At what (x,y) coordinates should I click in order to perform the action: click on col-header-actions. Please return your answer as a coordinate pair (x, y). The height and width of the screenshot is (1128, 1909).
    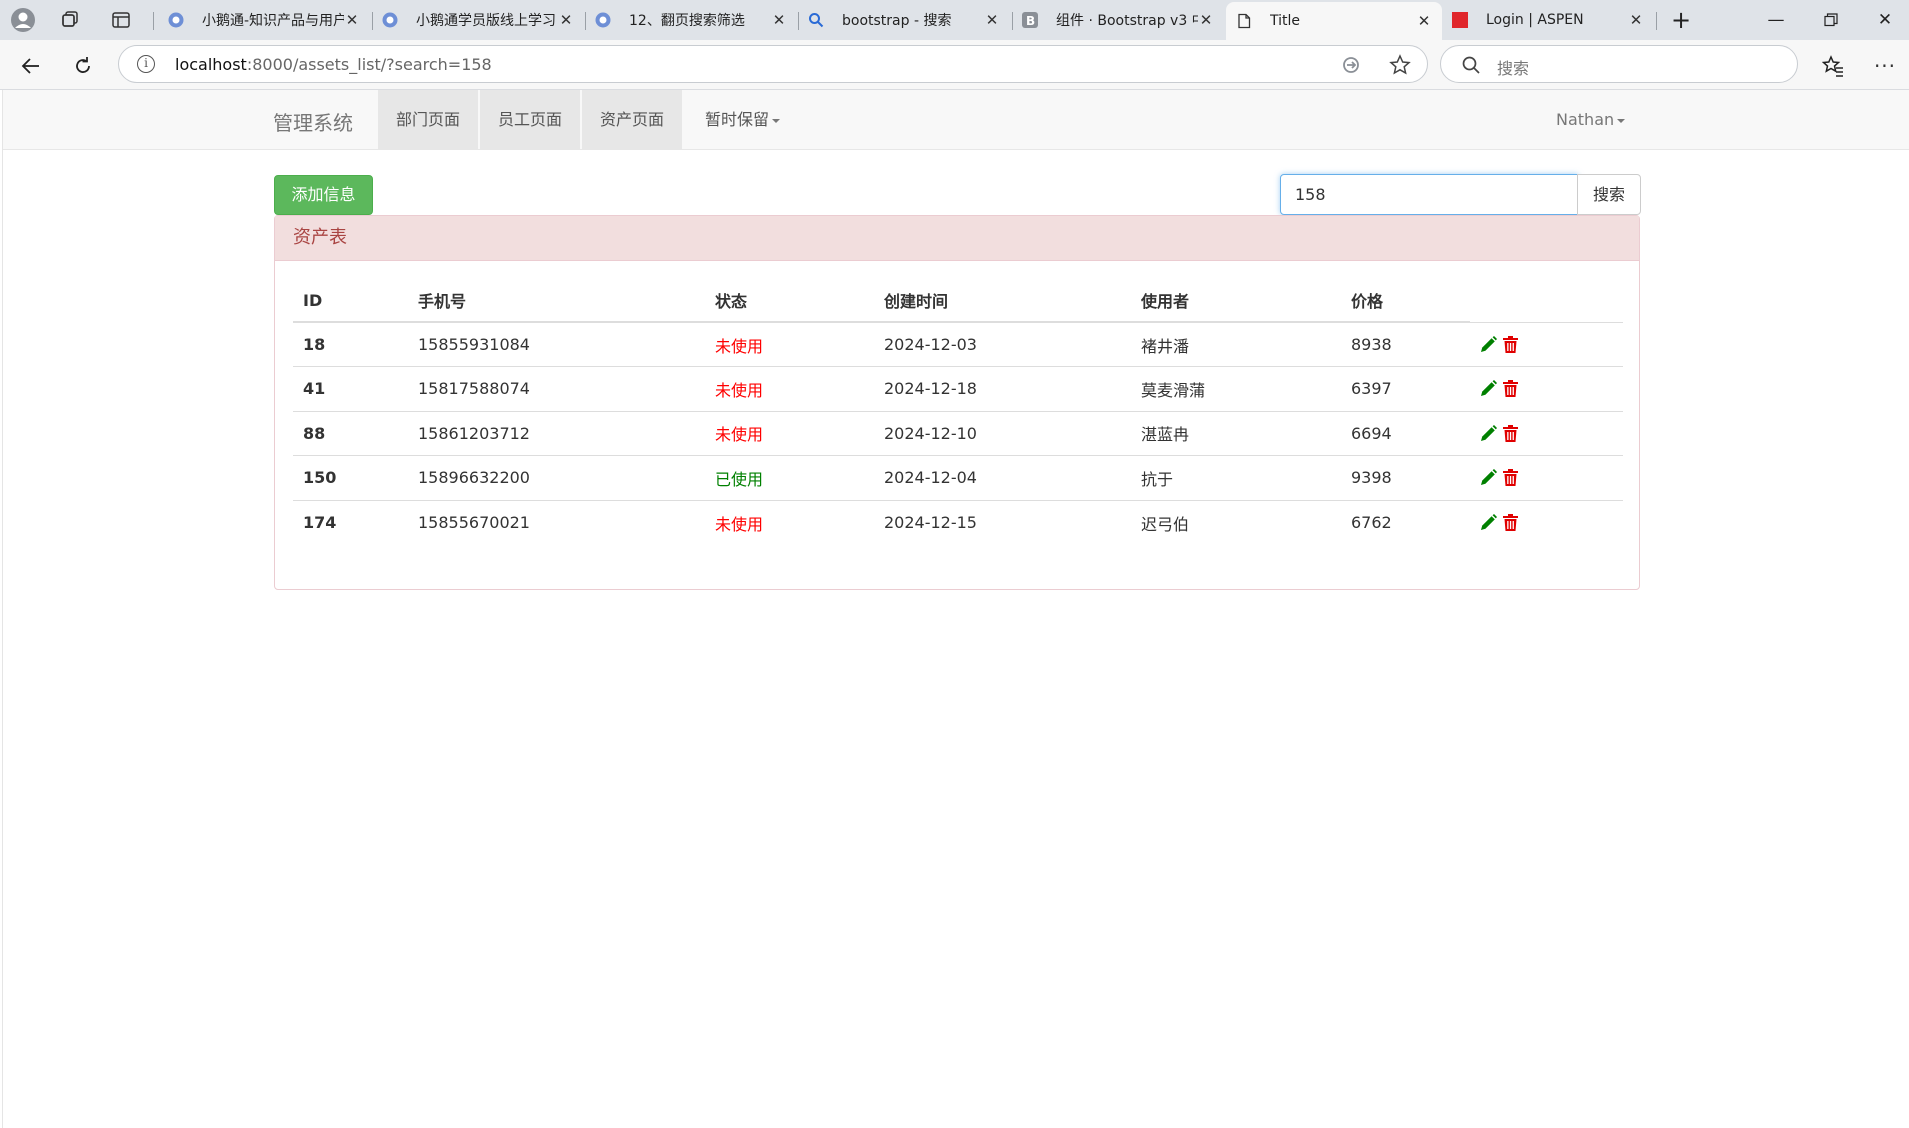
    Looking at the image, I should click on (1546, 301).